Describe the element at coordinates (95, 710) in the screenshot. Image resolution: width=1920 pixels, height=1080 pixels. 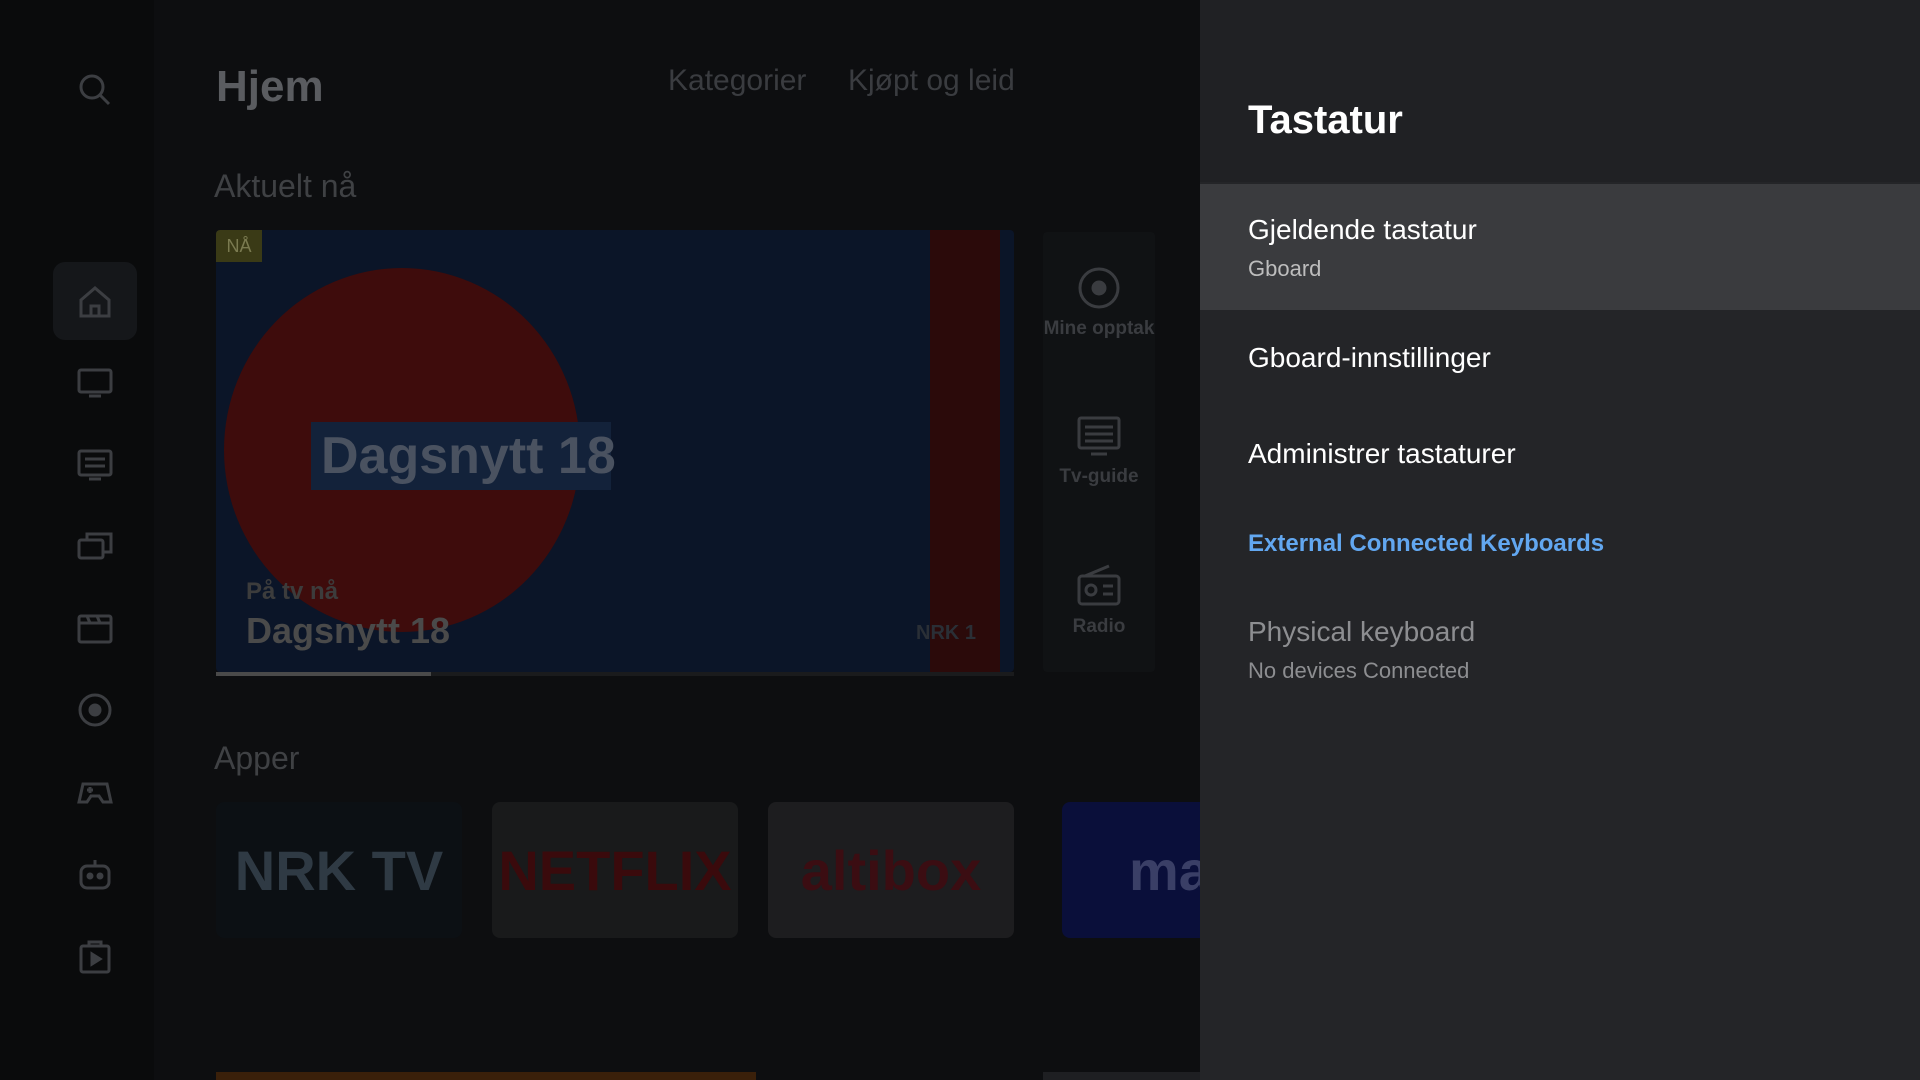
I see `recordings-icon` at that location.